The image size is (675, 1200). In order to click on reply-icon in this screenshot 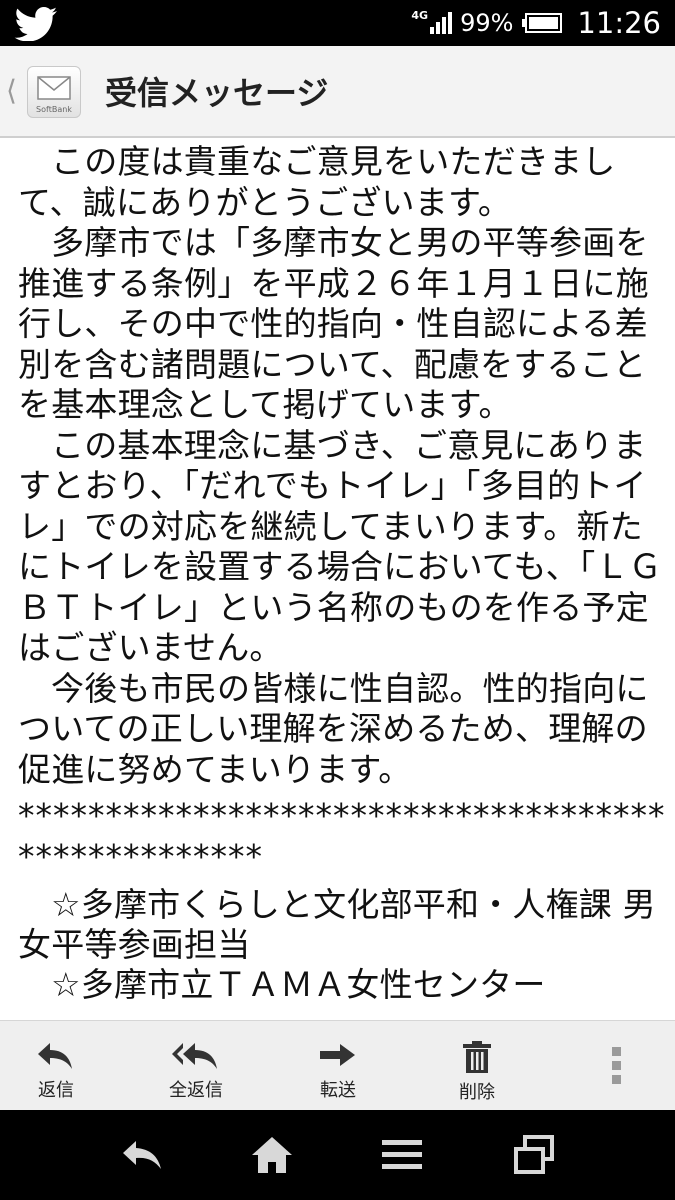, I will do `click(55, 1056)`.